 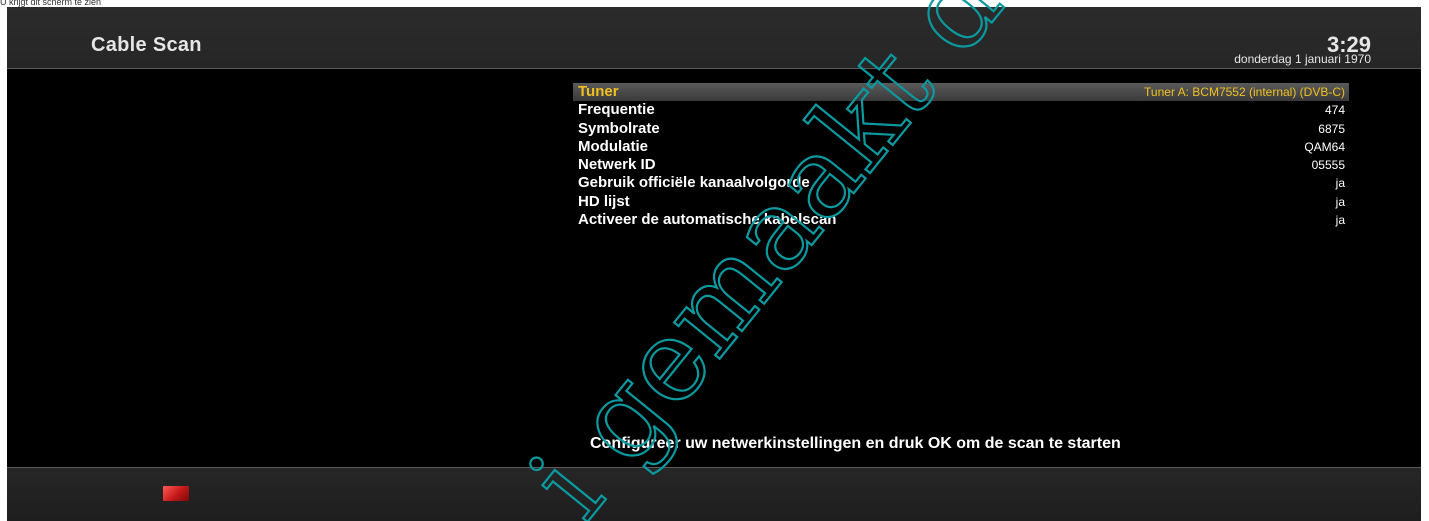 What do you see at coordinates (1302, 59) in the screenshot?
I see `clock-date: donderdag 1 januari 1970` at bounding box center [1302, 59].